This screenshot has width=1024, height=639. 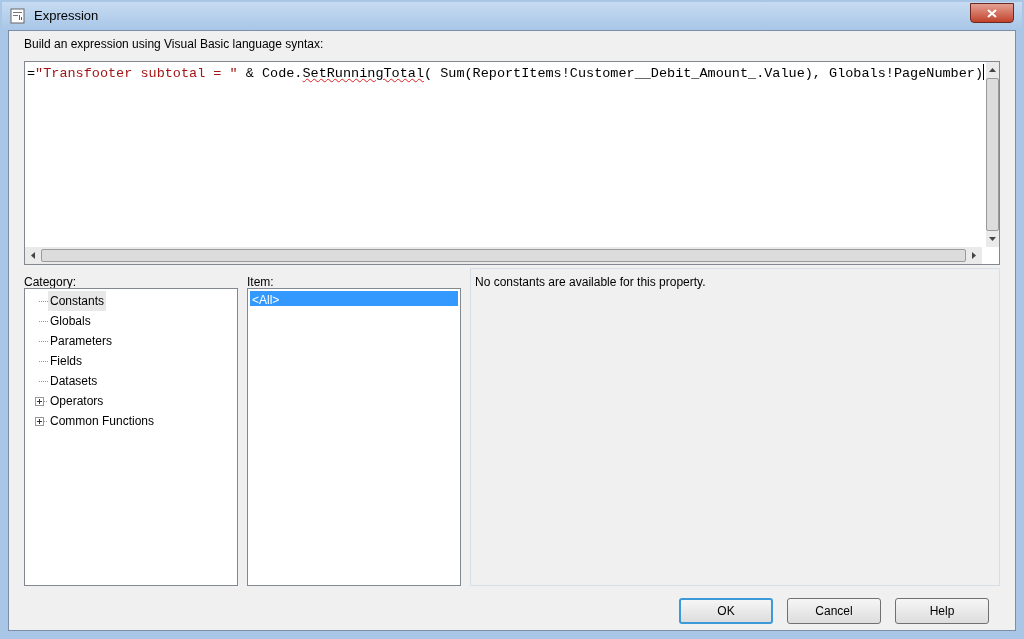 I want to click on up-arrow-icon, so click(x=992, y=70).